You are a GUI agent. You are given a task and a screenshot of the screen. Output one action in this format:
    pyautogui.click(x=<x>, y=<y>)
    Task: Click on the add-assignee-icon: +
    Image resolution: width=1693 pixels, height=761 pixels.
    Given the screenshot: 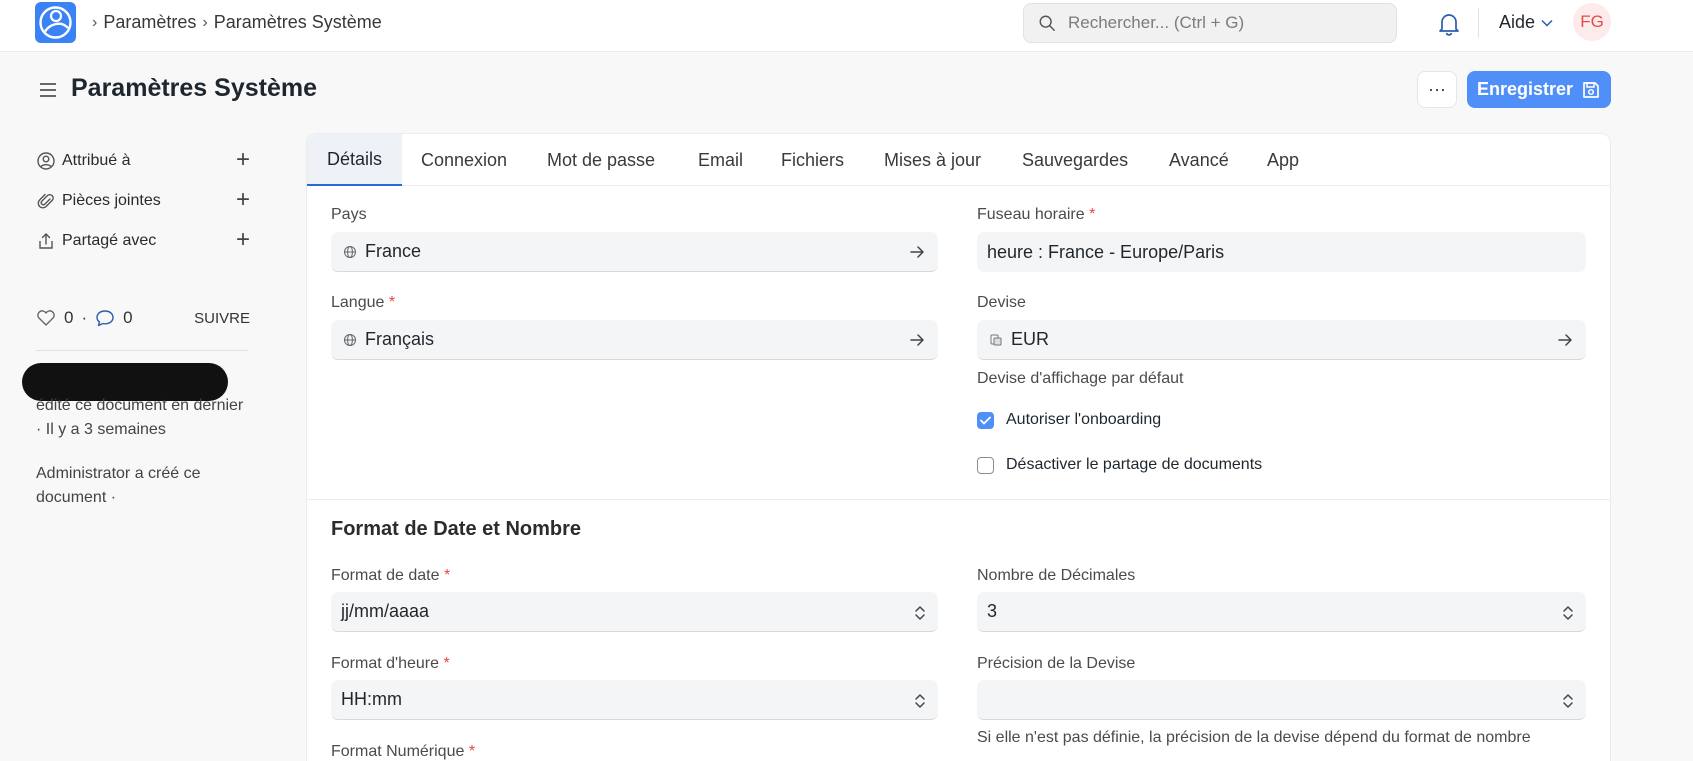 What is the action you would take?
    pyautogui.click(x=243, y=160)
    